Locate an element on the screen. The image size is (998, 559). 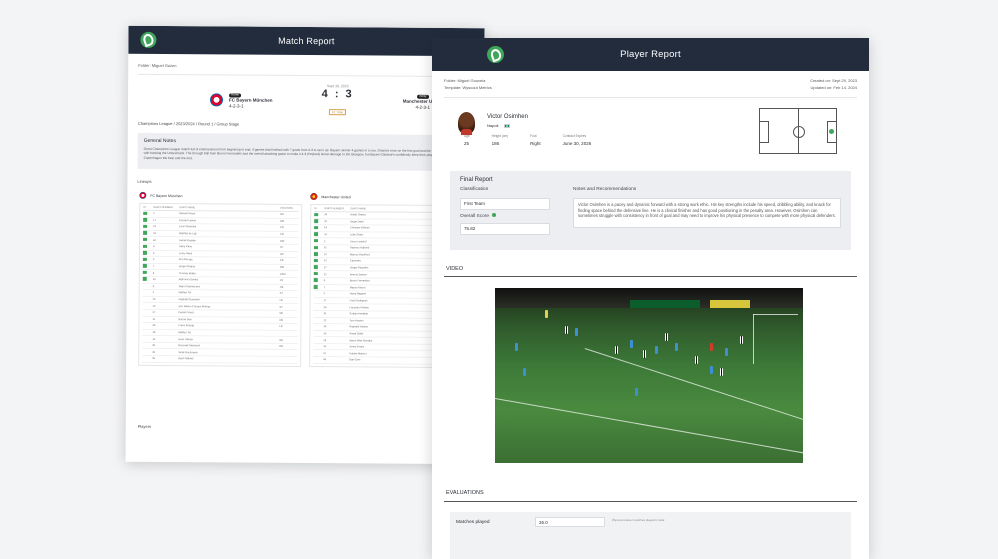
created-date: Created on: Sept 29, 2023 is located at coordinates (833, 80).